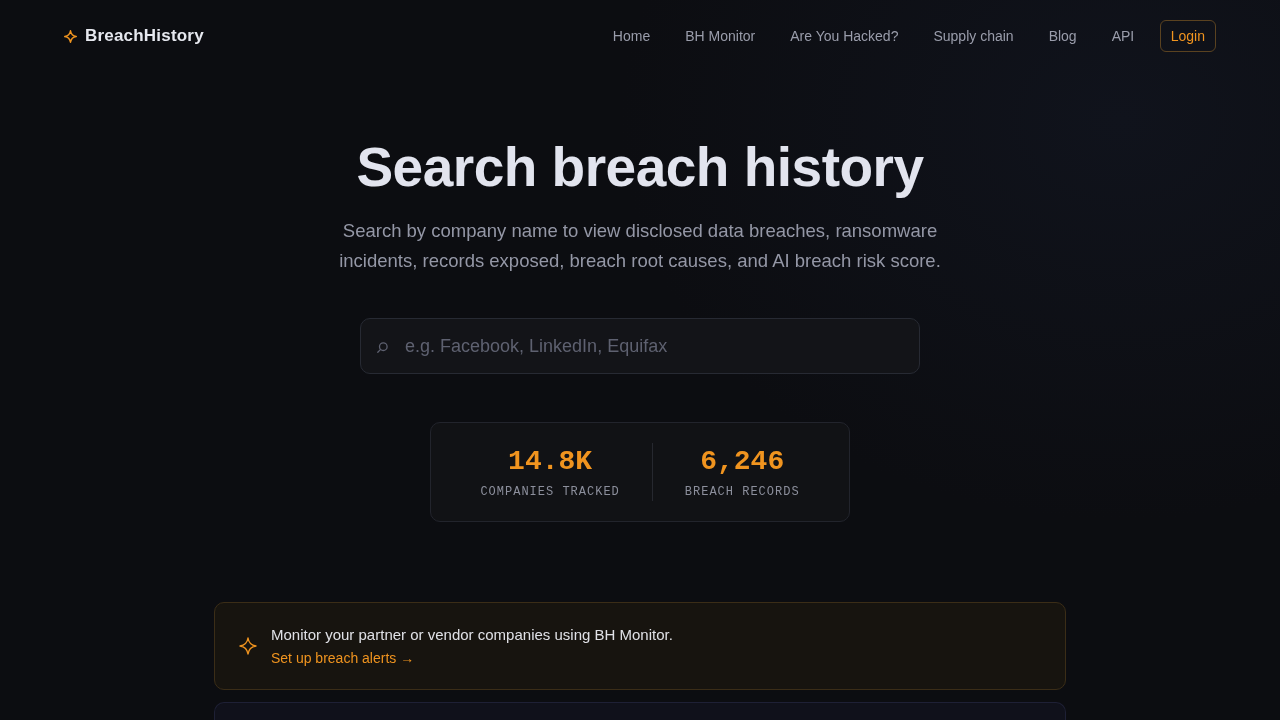 The height and width of the screenshot is (720, 1280). What do you see at coordinates (550, 461) in the screenshot?
I see `stat-value: 14.8K` at bounding box center [550, 461].